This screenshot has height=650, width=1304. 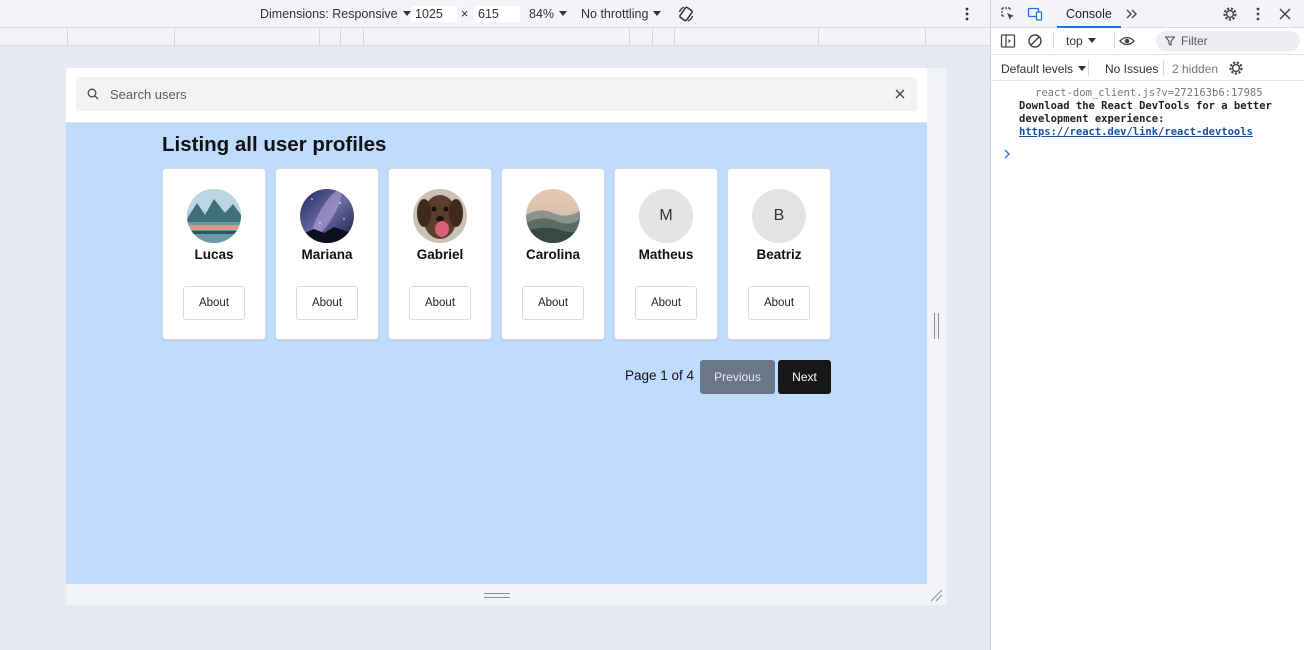 What do you see at coordinates (496, 377) in the screenshot?
I see `pagination: Page 1 of 4 Previous Next` at bounding box center [496, 377].